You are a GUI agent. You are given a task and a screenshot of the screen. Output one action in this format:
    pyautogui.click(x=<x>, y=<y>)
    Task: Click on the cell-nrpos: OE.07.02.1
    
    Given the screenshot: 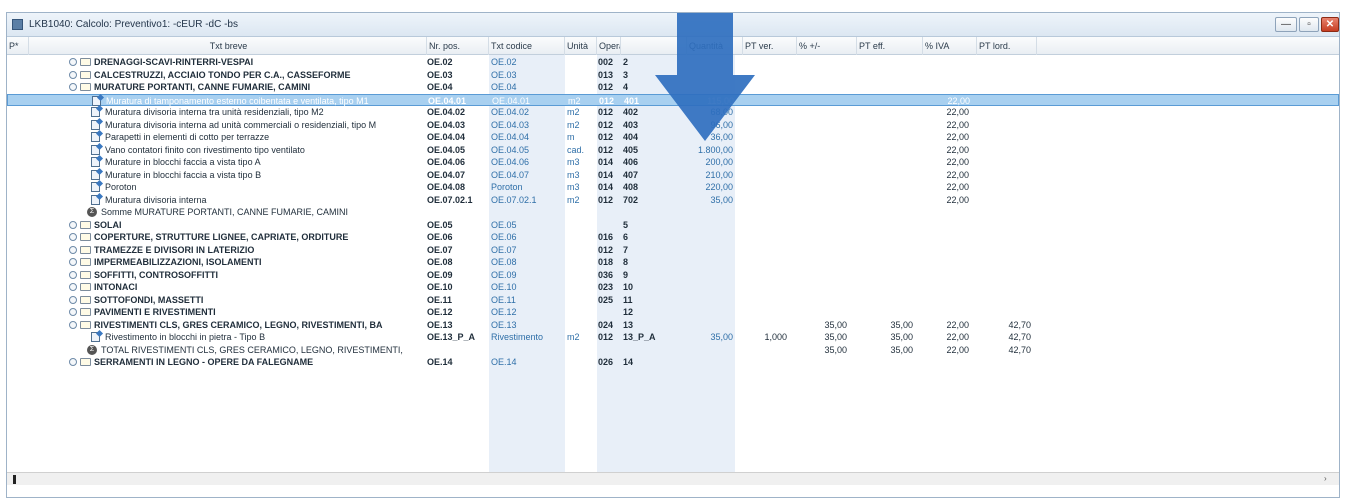 What is the action you would take?
    pyautogui.click(x=450, y=199)
    